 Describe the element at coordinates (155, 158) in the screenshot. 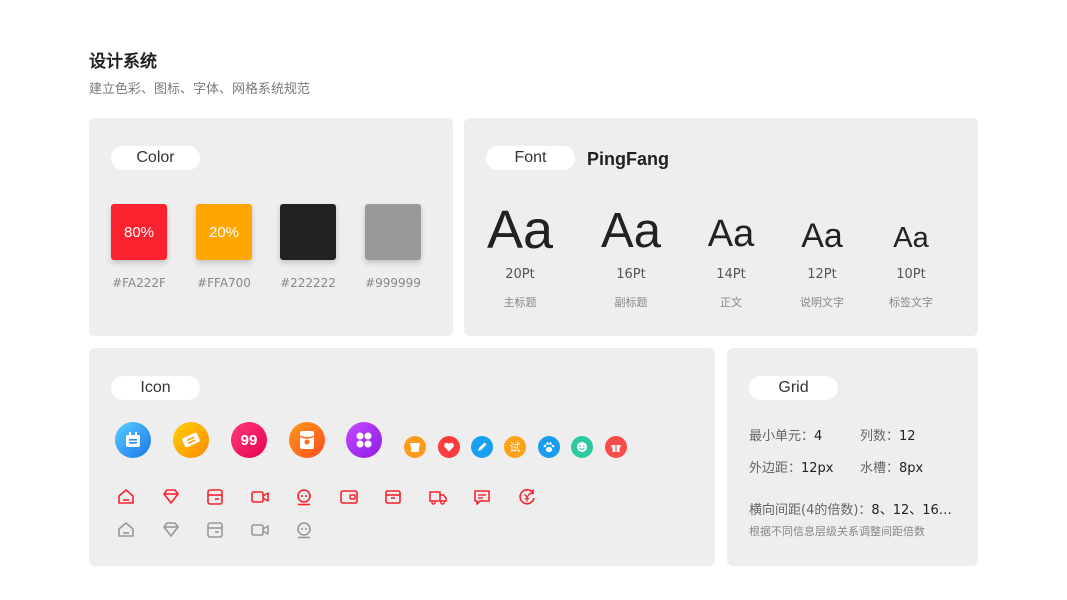

I see `color-section-label: Color` at that location.